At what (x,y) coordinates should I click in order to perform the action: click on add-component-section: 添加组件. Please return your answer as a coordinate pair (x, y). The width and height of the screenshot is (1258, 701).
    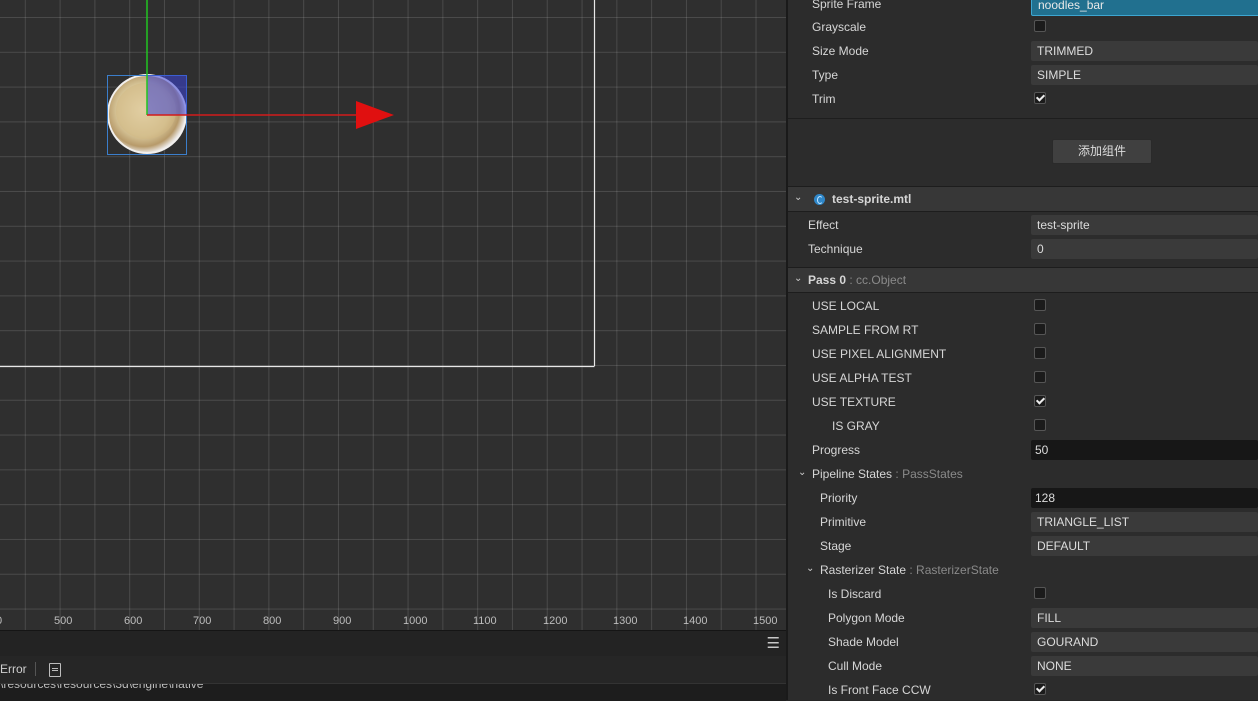
    Looking at the image, I should click on (1023, 152).